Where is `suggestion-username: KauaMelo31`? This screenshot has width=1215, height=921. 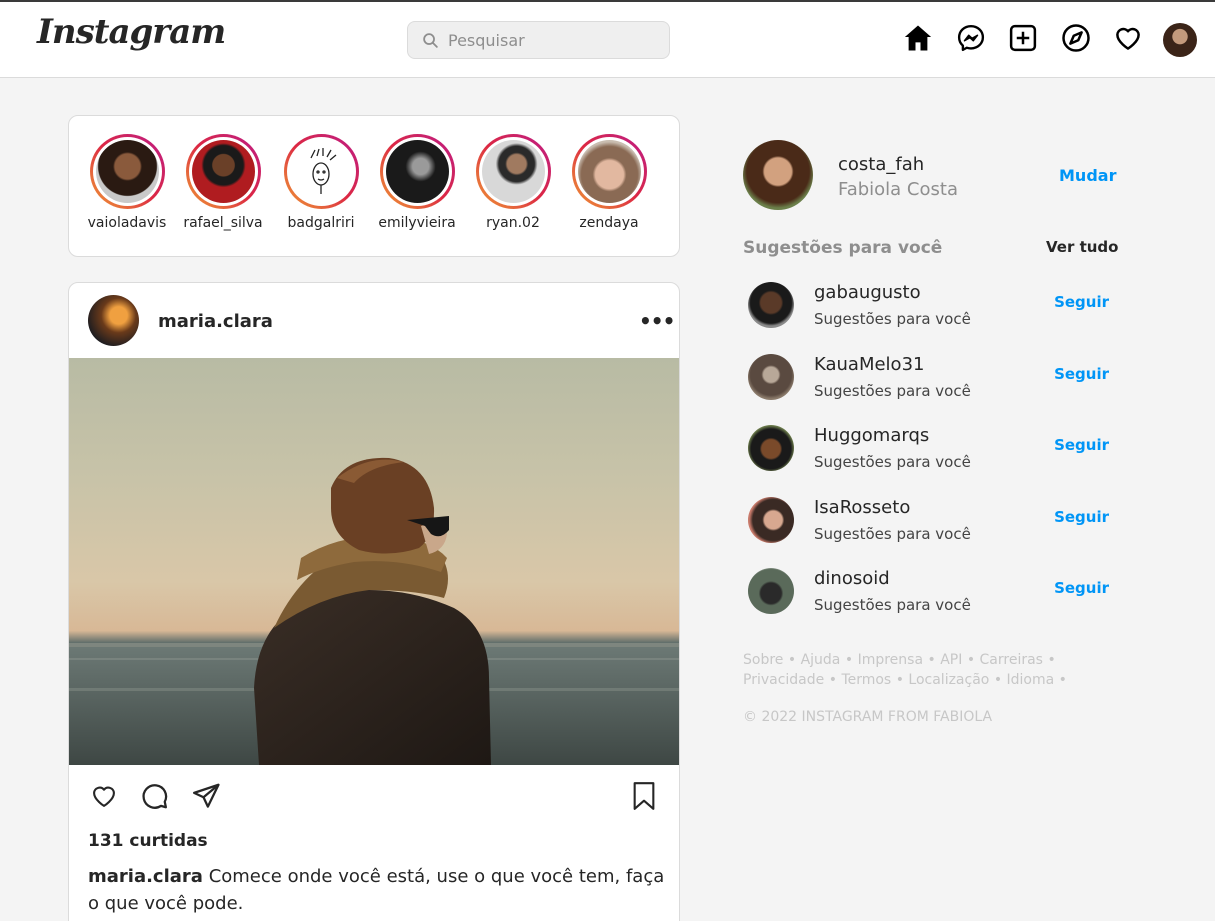 suggestion-username: KauaMelo31 is located at coordinates (869, 364).